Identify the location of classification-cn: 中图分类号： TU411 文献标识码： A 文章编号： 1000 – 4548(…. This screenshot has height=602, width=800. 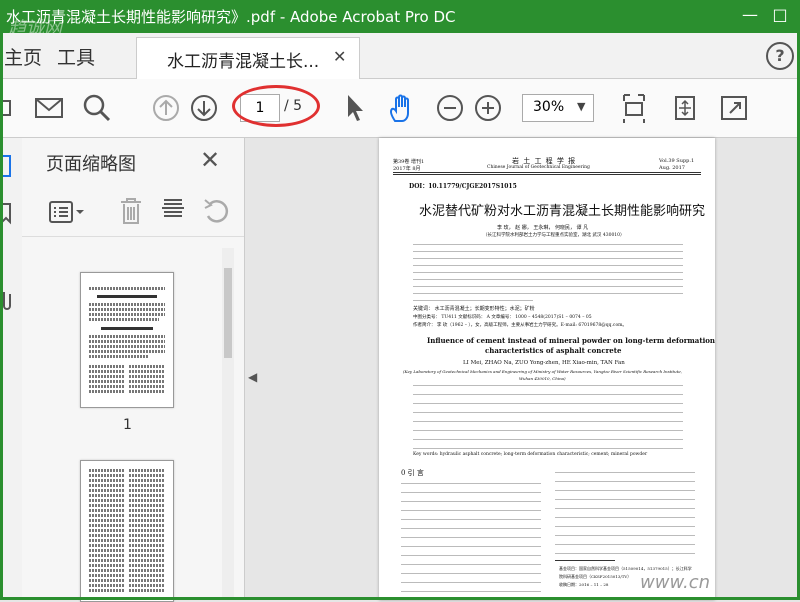
(502, 317).